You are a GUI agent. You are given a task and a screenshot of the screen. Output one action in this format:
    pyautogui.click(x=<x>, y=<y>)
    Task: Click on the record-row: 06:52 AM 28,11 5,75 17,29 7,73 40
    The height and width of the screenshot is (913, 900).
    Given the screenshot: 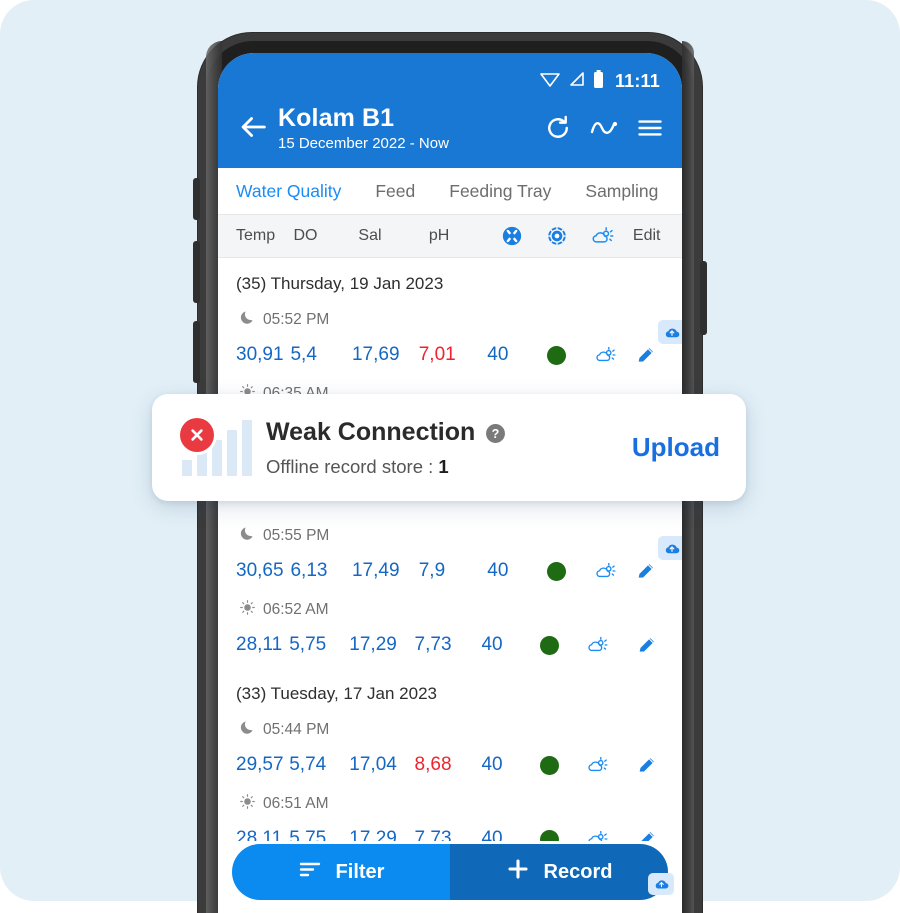 What is the action you would take?
    pyautogui.click(x=450, y=631)
    